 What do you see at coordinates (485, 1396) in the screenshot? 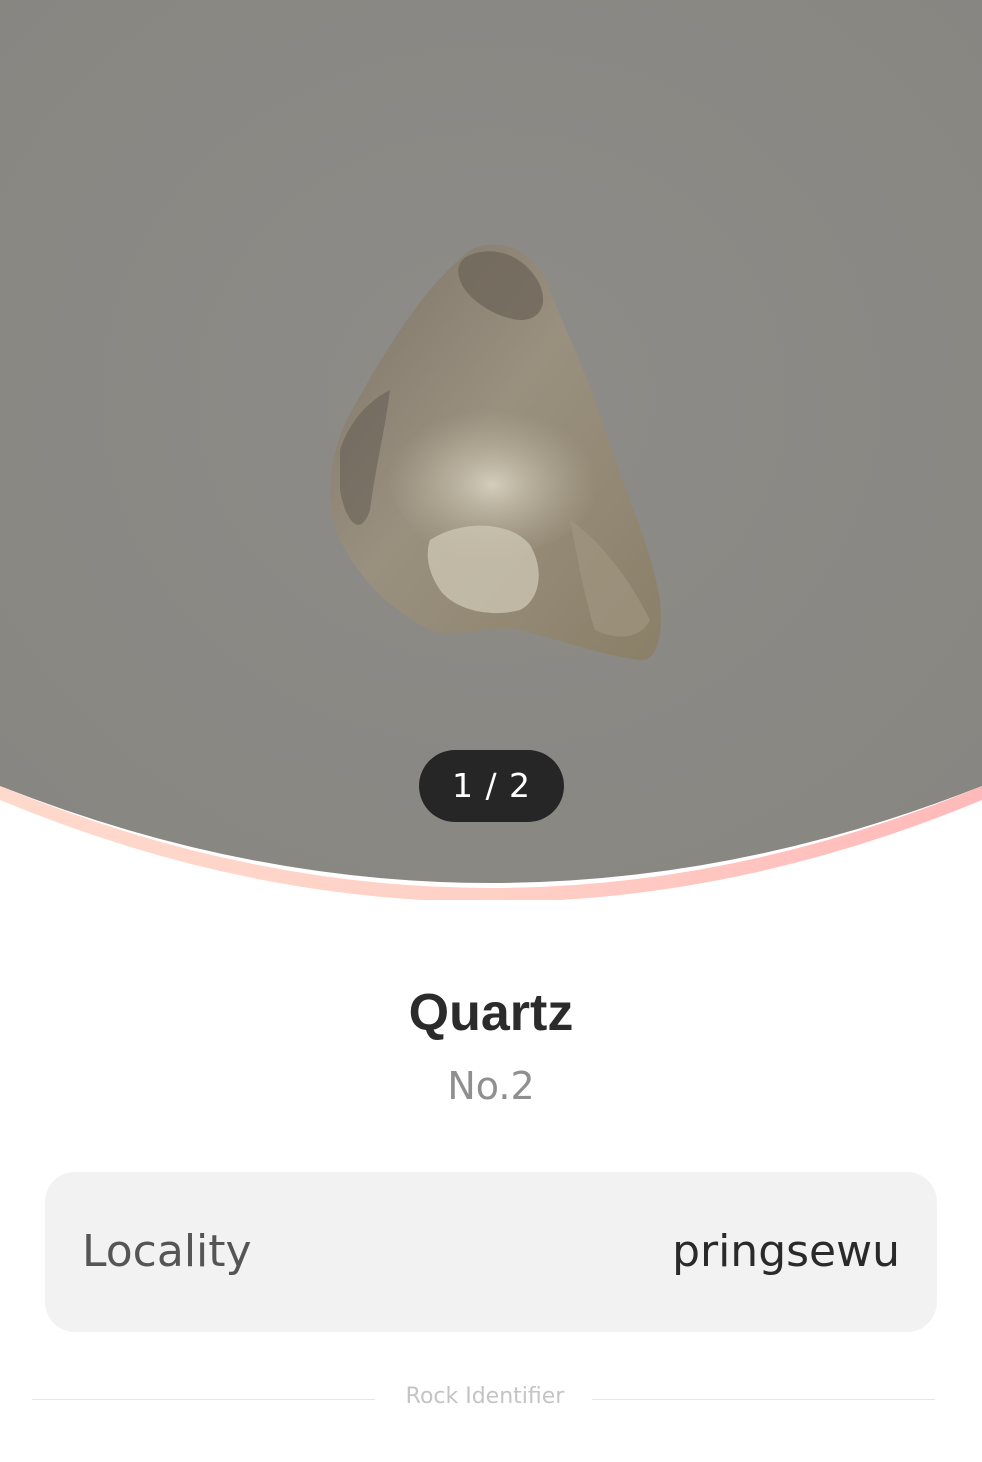
I see `footer-branding: Rock Identifier` at bounding box center [485, 1396].